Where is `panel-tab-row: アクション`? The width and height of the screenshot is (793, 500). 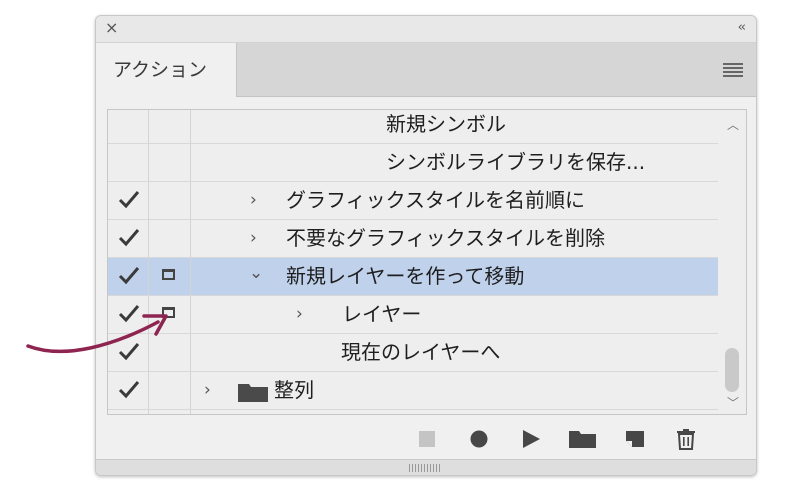 panel-tab-row: アクション is located at coordinates (426, 70).